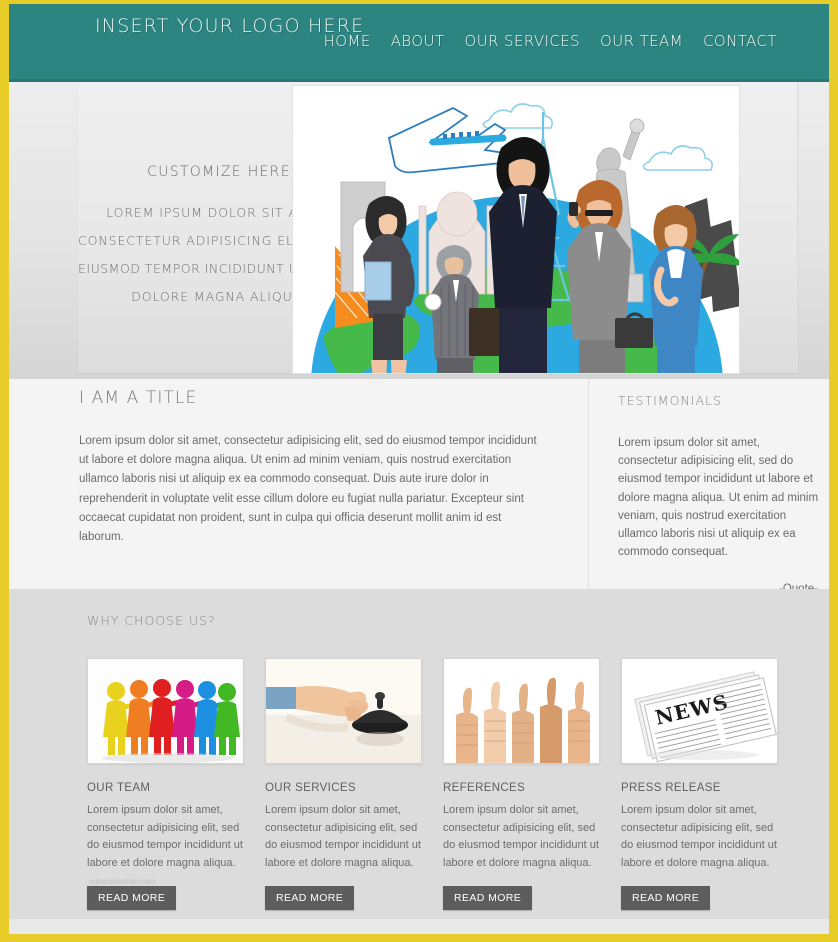  Describe the element at coordinates (666, 898) in the screenshot. I see `read-more-button-press-release: READ MORE` at that location.